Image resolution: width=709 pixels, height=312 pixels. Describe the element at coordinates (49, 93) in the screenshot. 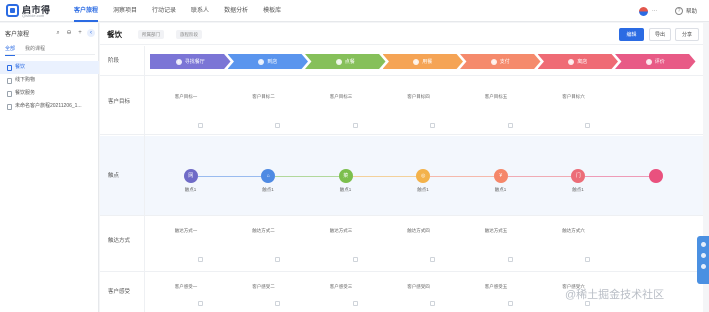

I see `journey-list-item: 餐饮服务` at that location.